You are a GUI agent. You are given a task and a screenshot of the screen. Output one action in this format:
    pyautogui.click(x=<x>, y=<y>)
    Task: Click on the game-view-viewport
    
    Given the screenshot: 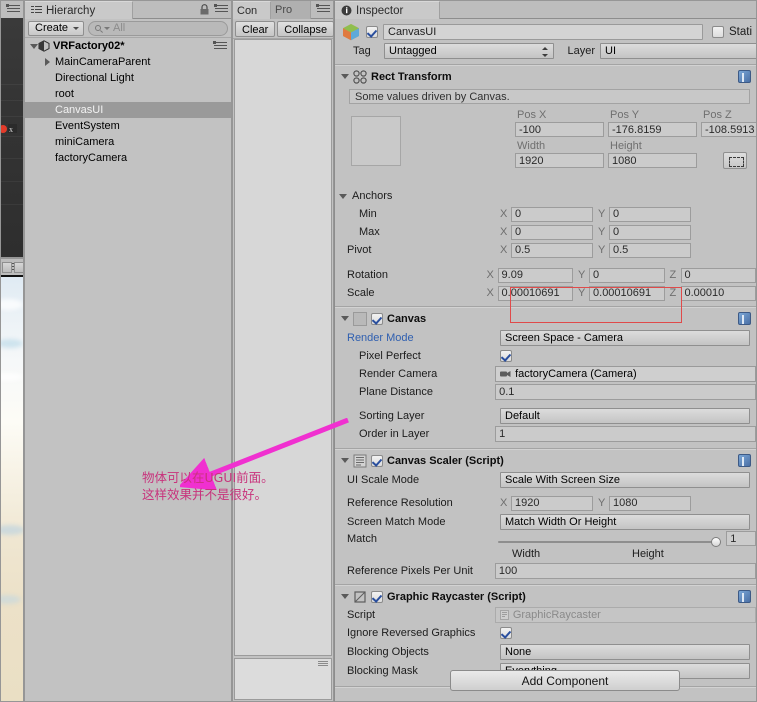 What is the action you would take?
    pyautogui.click(x=12, y=489)
    